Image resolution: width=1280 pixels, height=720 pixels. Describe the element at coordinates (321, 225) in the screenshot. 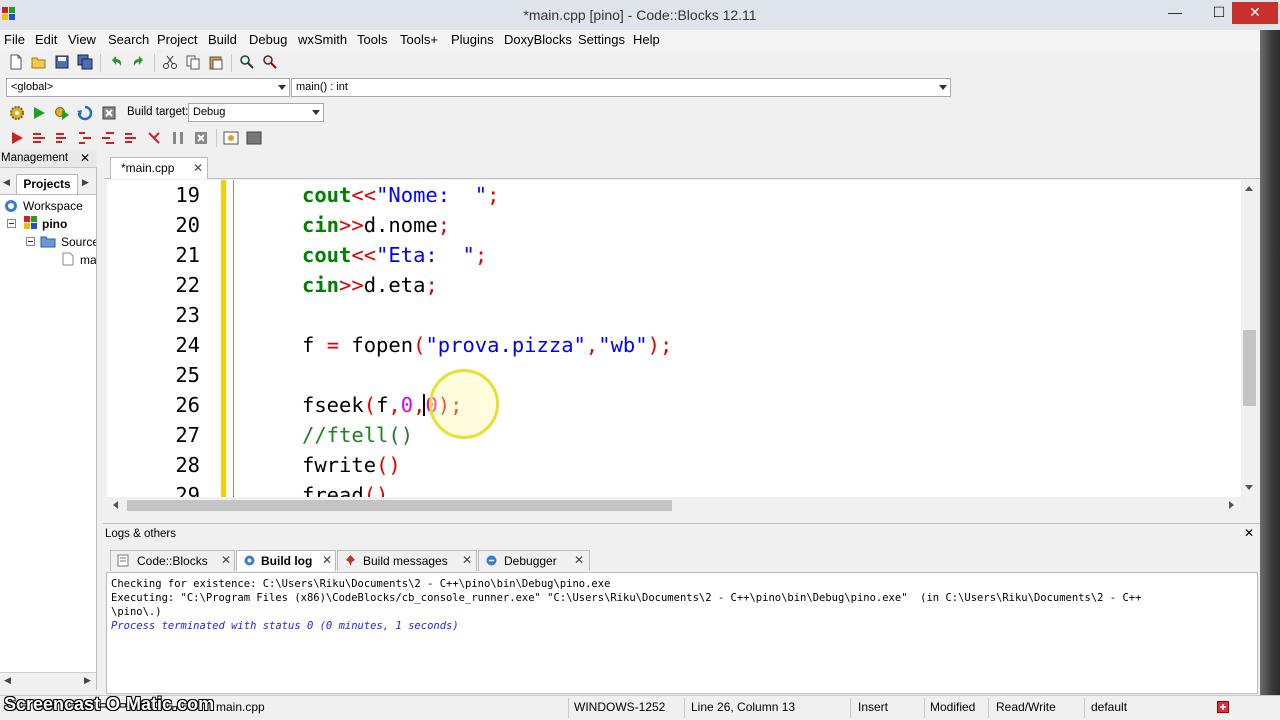

I see `code-token: cin` at that location.